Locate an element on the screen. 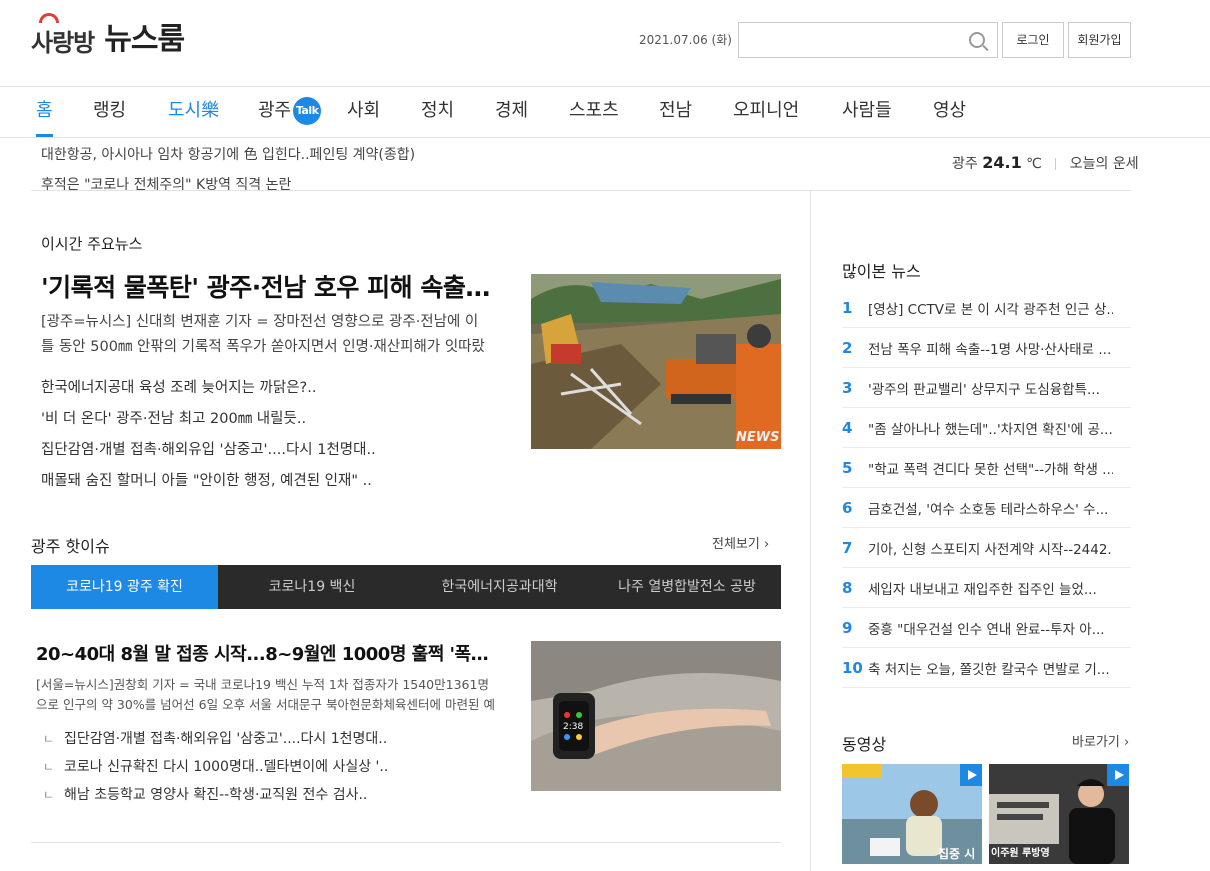  thumb2-caption: 이주원 루방영 is located at coordinates (1020, 852).